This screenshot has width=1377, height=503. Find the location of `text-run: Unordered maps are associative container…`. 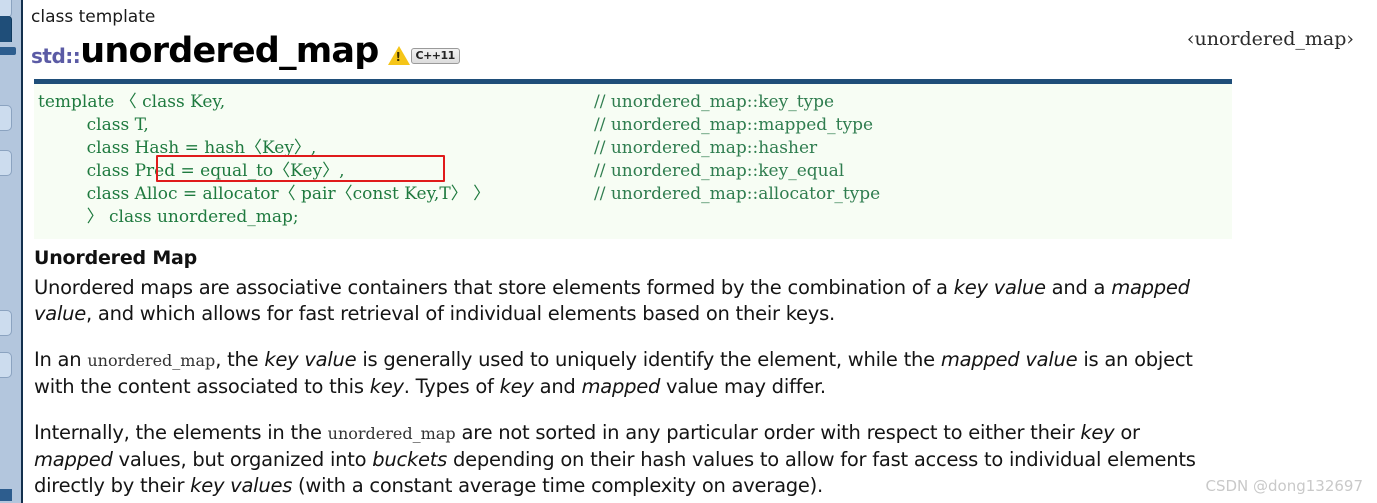

text-run: Unordered maps are associative container… is located at coordinates (494, 287).